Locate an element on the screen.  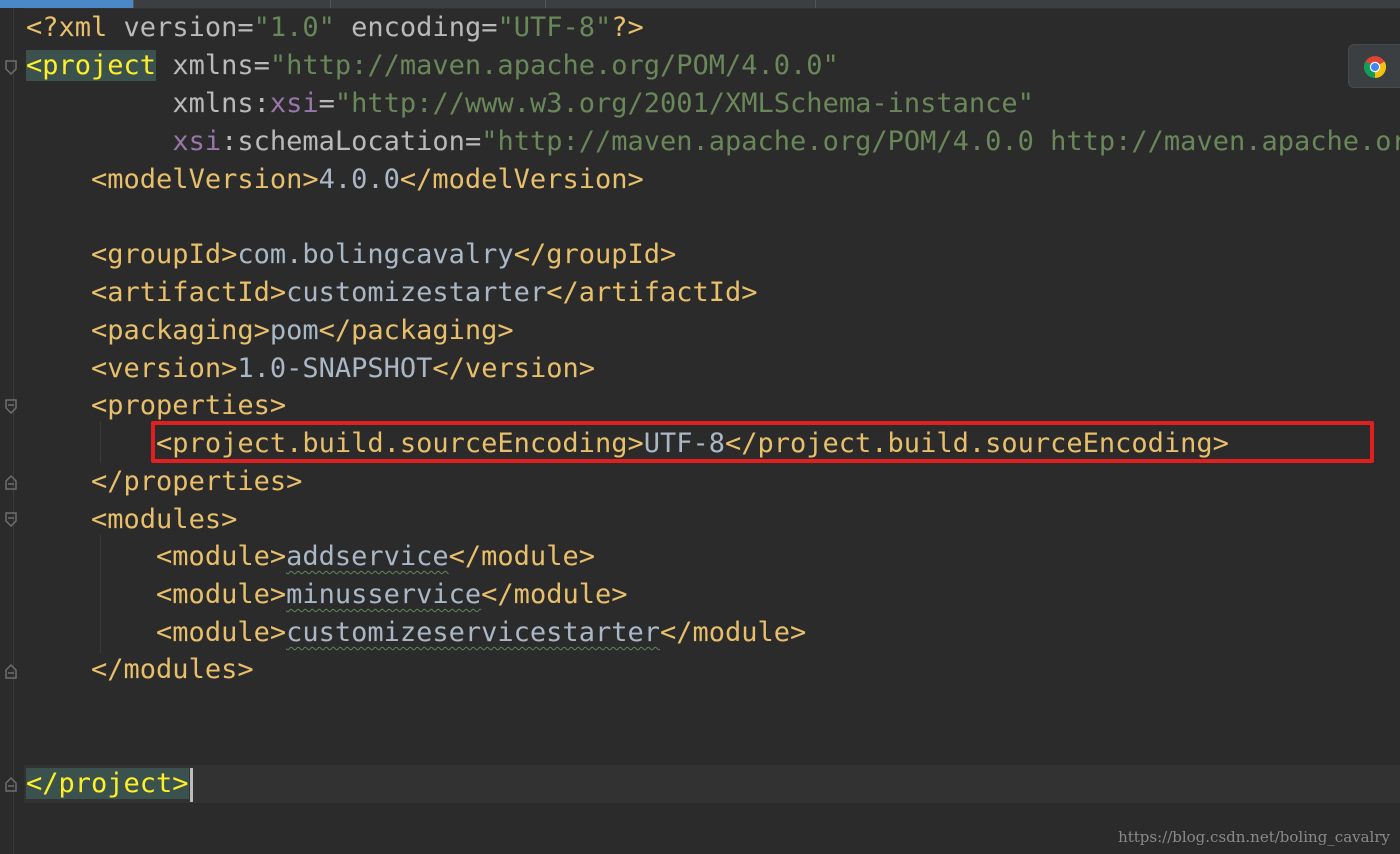
tag-close: </properties> is located at coordinates (197, 481).